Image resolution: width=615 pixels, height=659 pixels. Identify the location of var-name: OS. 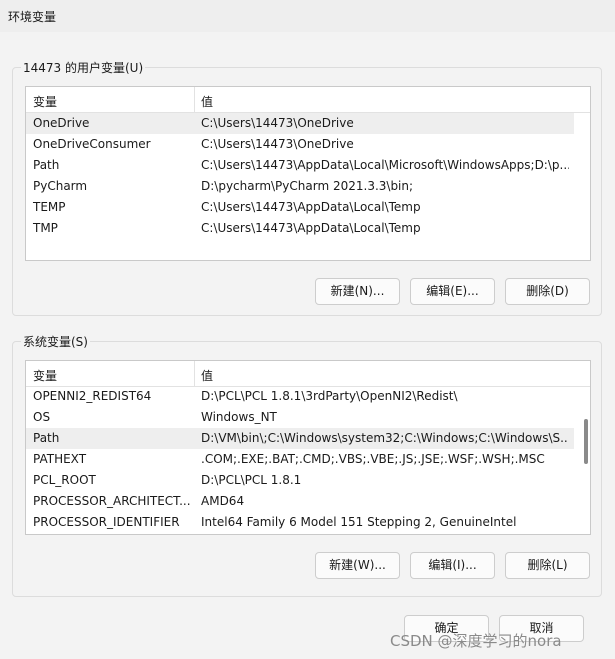
(42, 417).